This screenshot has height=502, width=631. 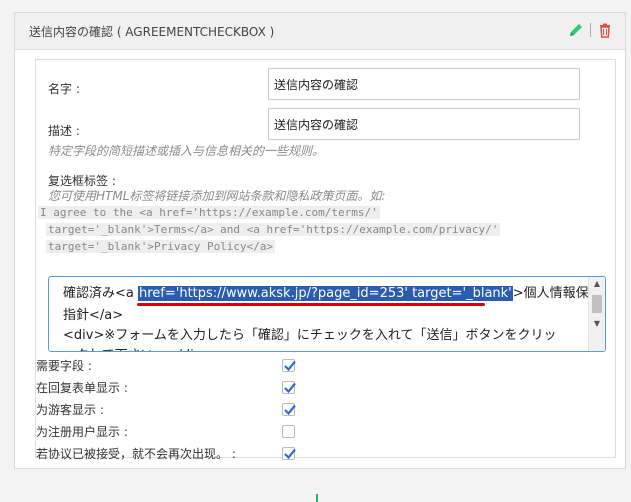 What do you see at coordinates (217, 196) in the screenshot?
I see `checkbox-label-help: 您可使用HTML标签将链接添加到网站条款和隐私政策页面。如:` at bounding box center [217, 196].